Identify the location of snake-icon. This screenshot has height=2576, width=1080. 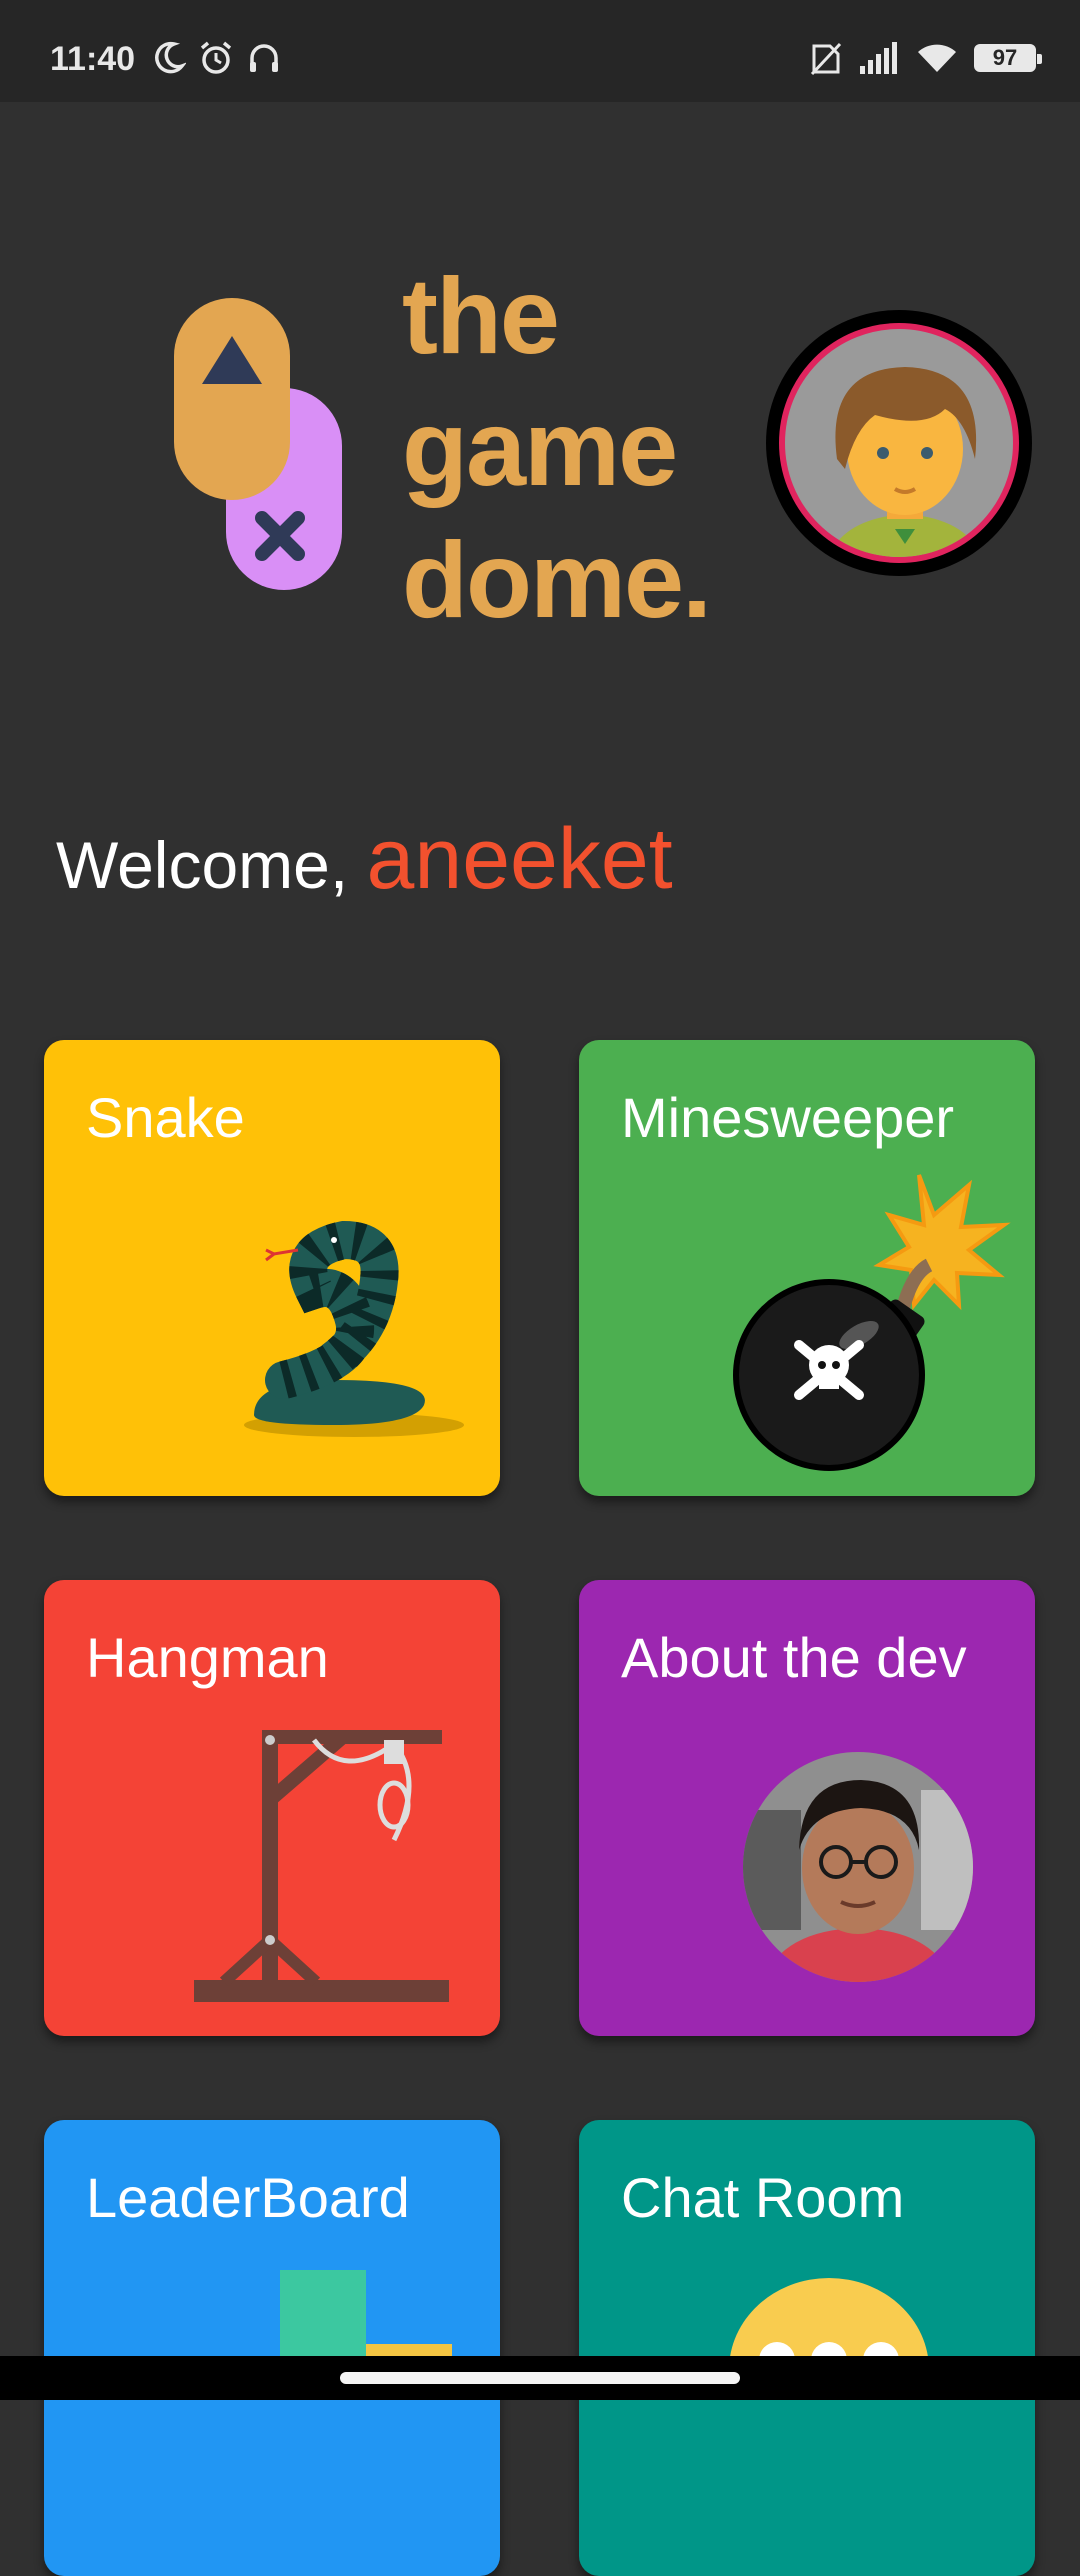
(354, 1328).